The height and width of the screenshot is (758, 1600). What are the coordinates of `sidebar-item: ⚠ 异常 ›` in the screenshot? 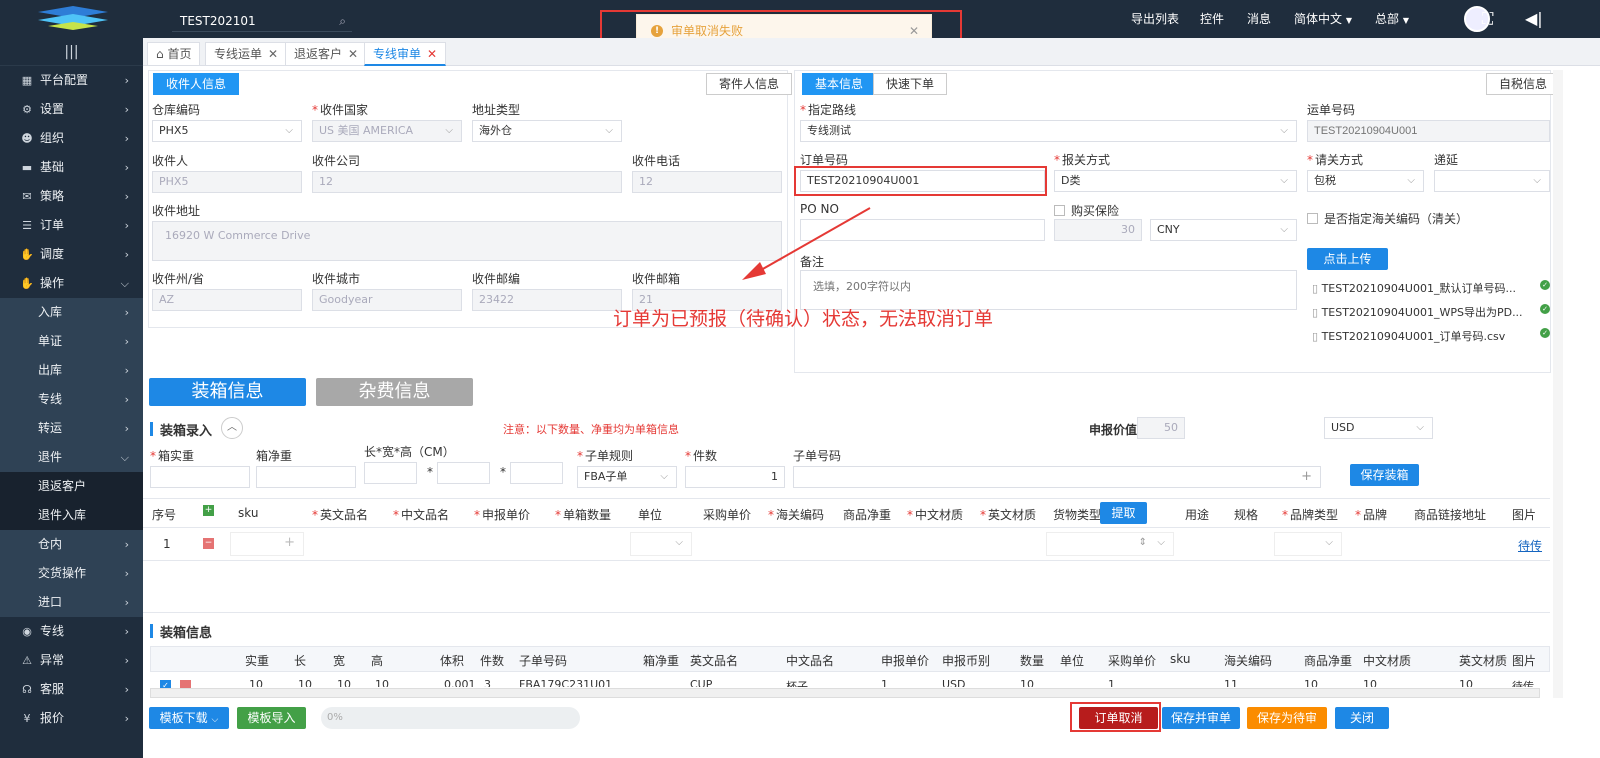 It's located at (71, 660).